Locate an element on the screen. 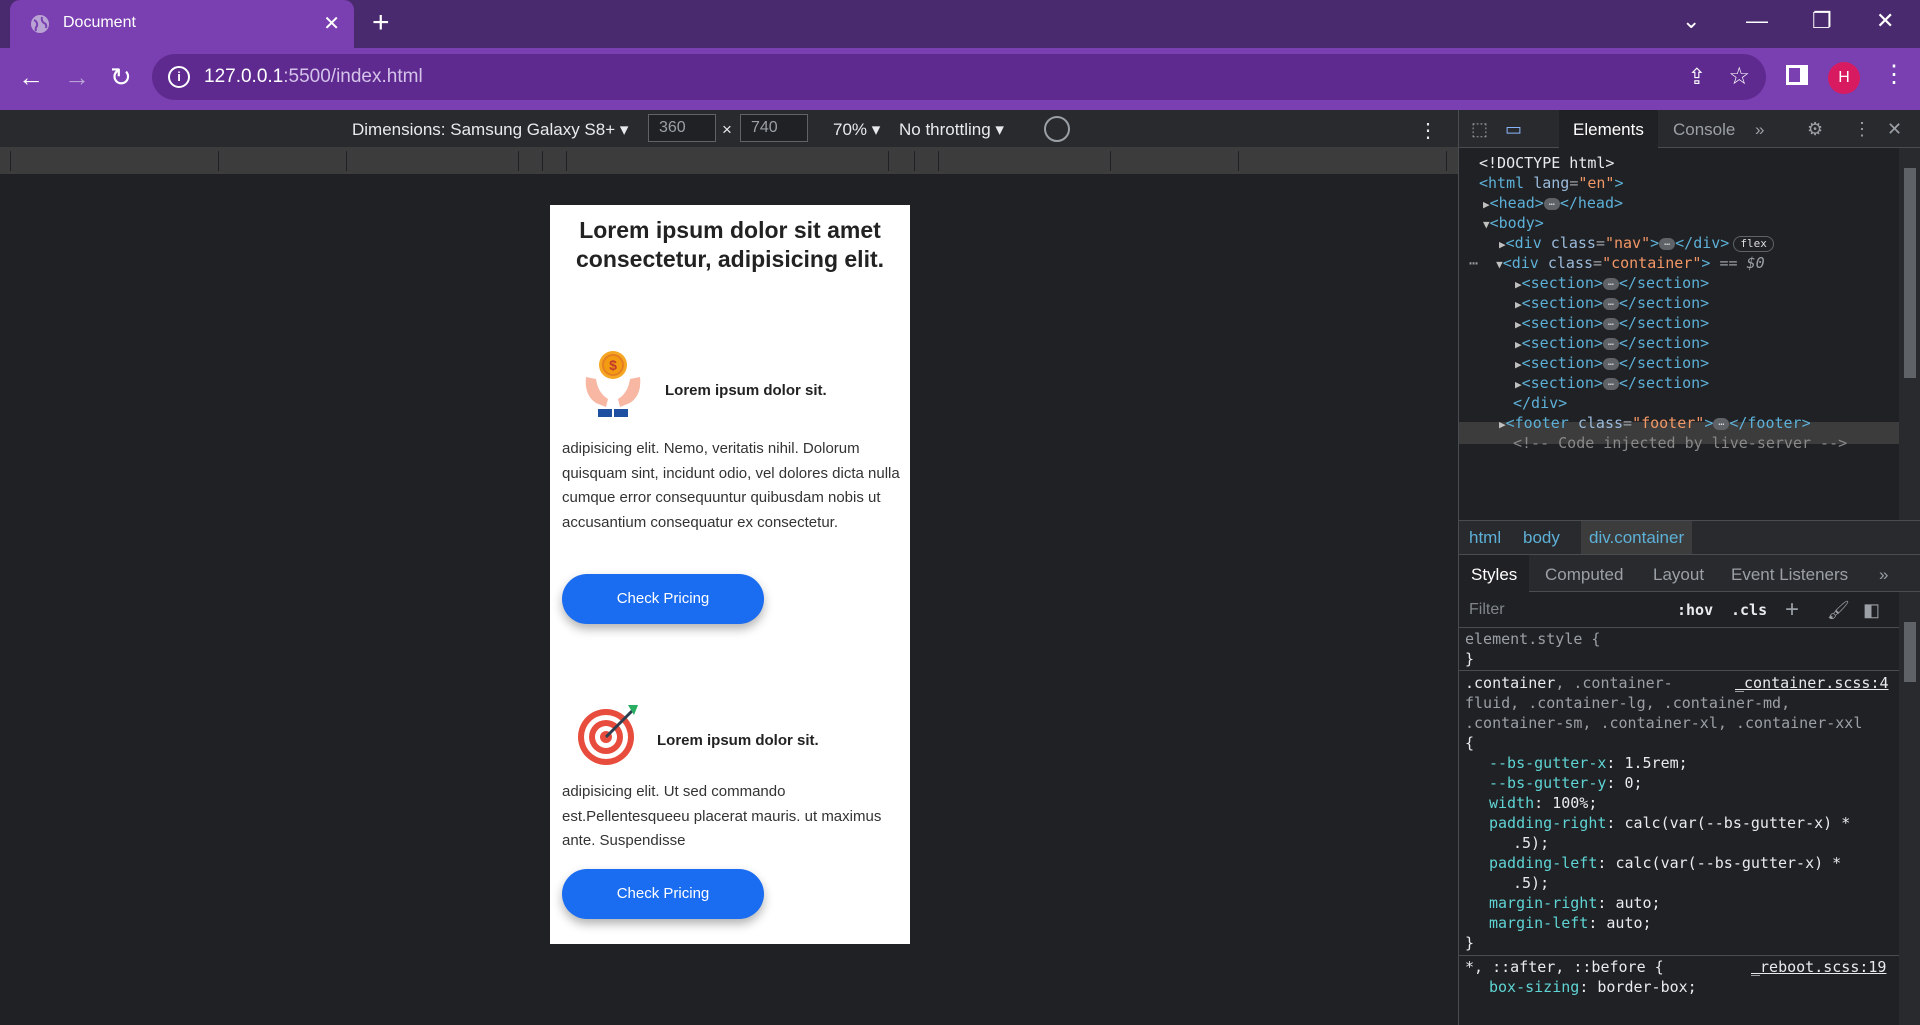  bookmark-star-icon: ☆ is located at coordinates (1739, 76).